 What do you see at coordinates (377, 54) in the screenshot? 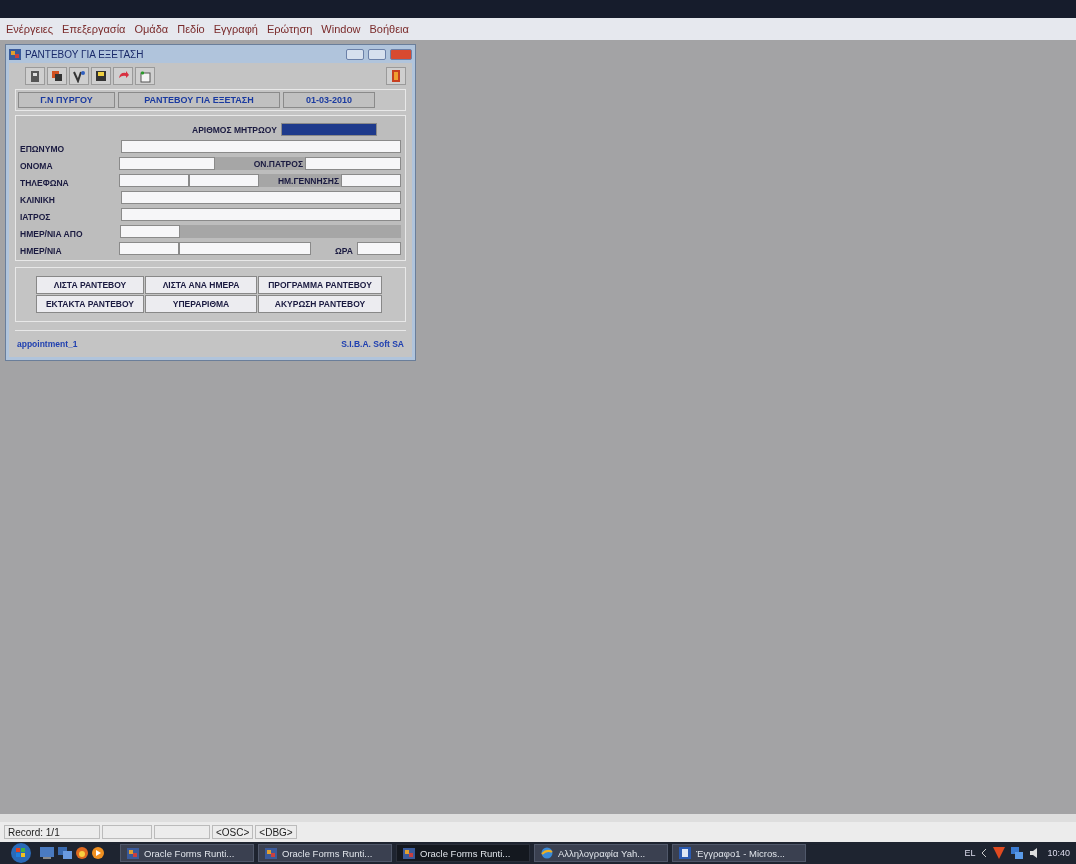
I see `maximize-button` at bounding box center [377, 54].